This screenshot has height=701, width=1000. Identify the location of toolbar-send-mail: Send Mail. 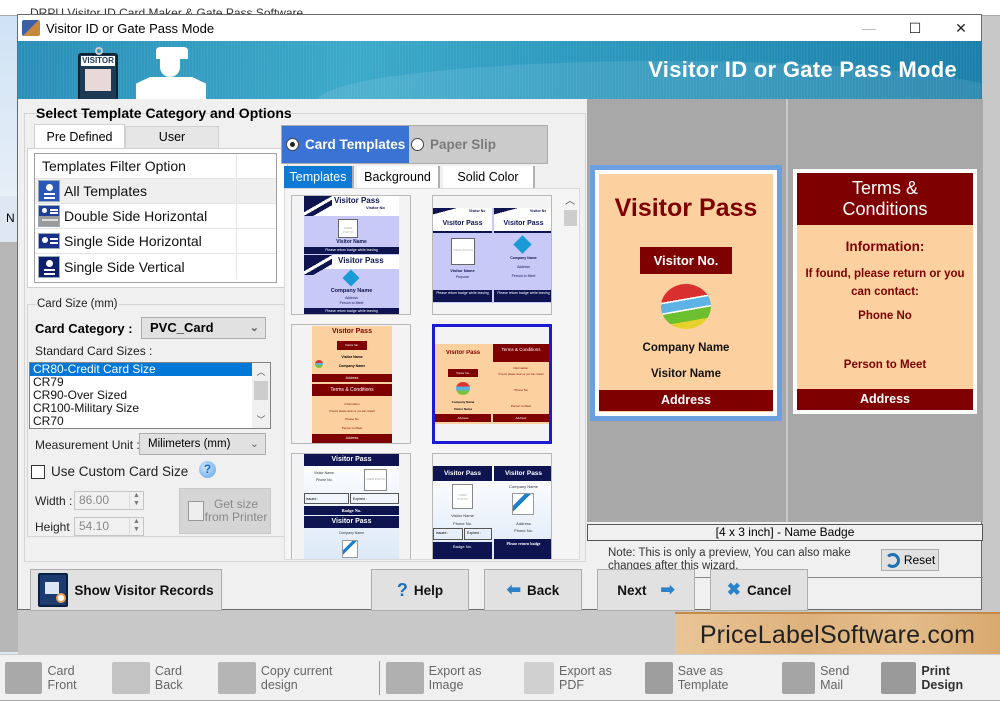
(828, 678).